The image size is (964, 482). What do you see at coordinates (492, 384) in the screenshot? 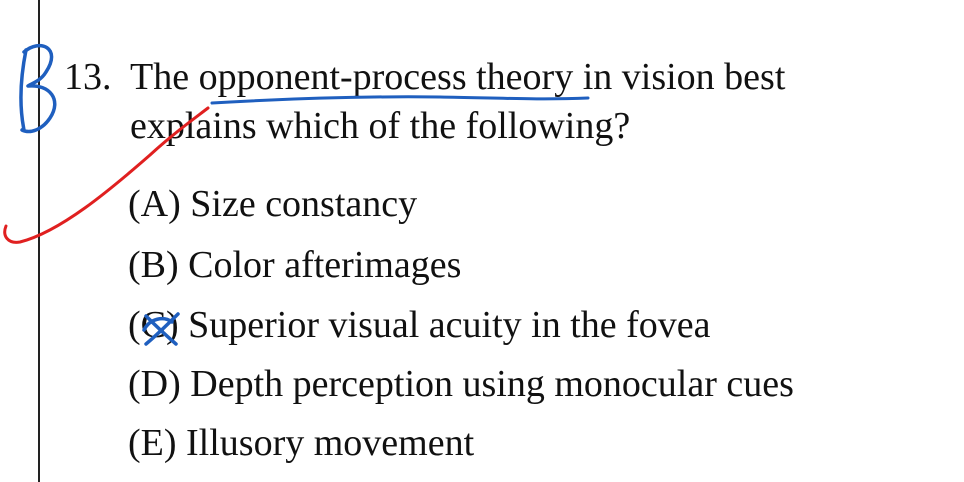
I see `option-text: Depth perception using monocular cues` at bounding box center [492, 384].